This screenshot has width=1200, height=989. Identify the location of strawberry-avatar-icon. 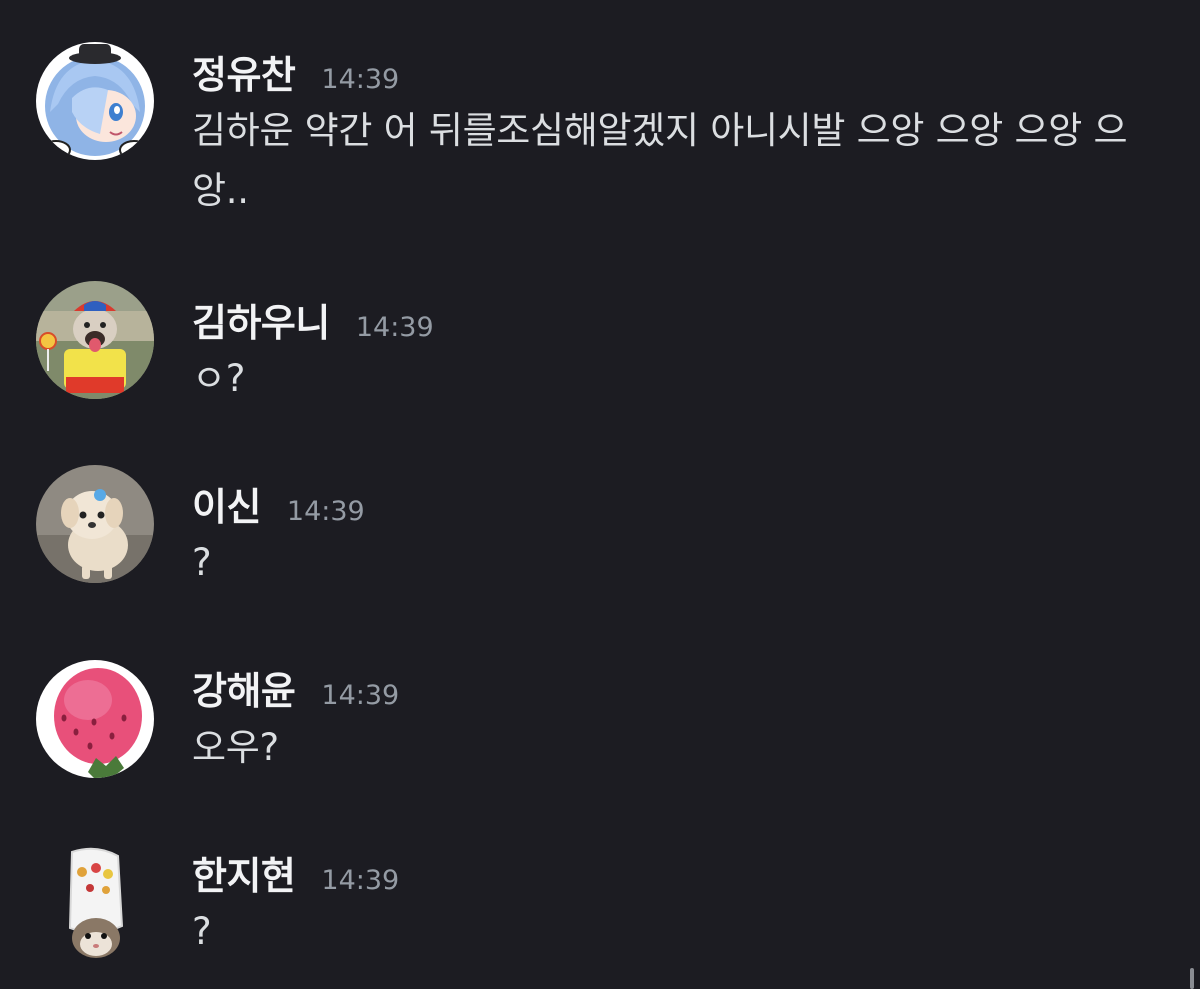
(95, 719).